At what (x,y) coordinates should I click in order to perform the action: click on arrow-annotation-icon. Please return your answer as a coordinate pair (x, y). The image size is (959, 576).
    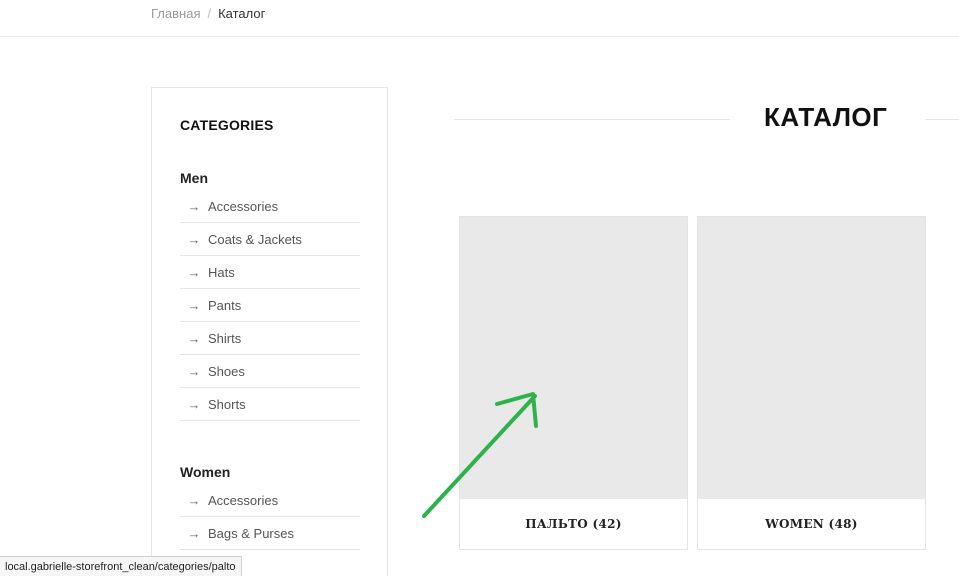
    Looking at the image, I should click on (480, 455).